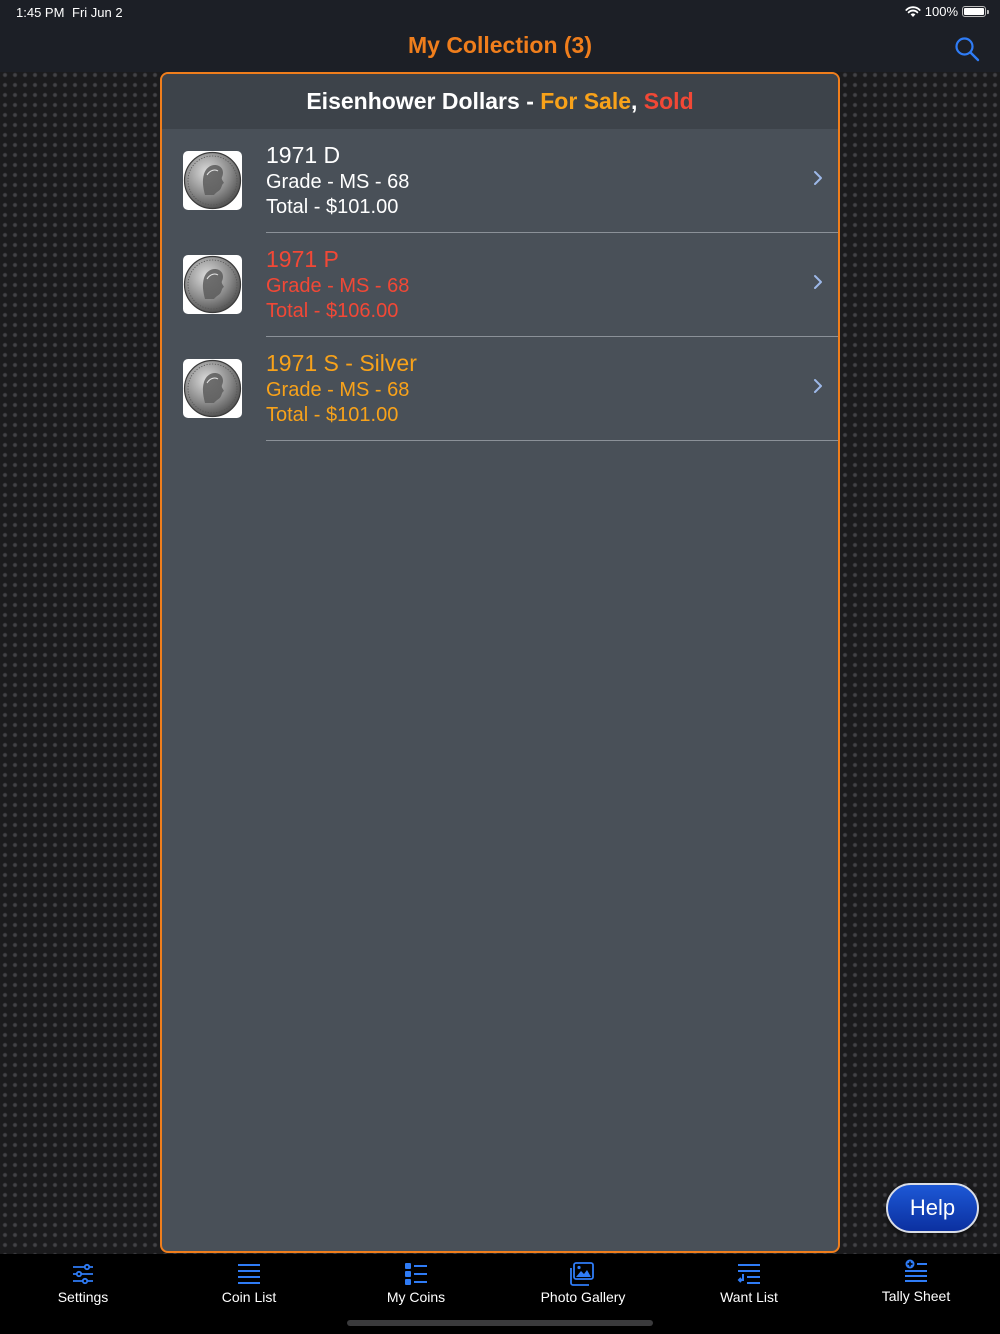 The width and height of the screenshot is (1000, 1334). Describe the element at coordinates (416, 1297) in the screenshot. I see `tab-label: My Coins` at that location.